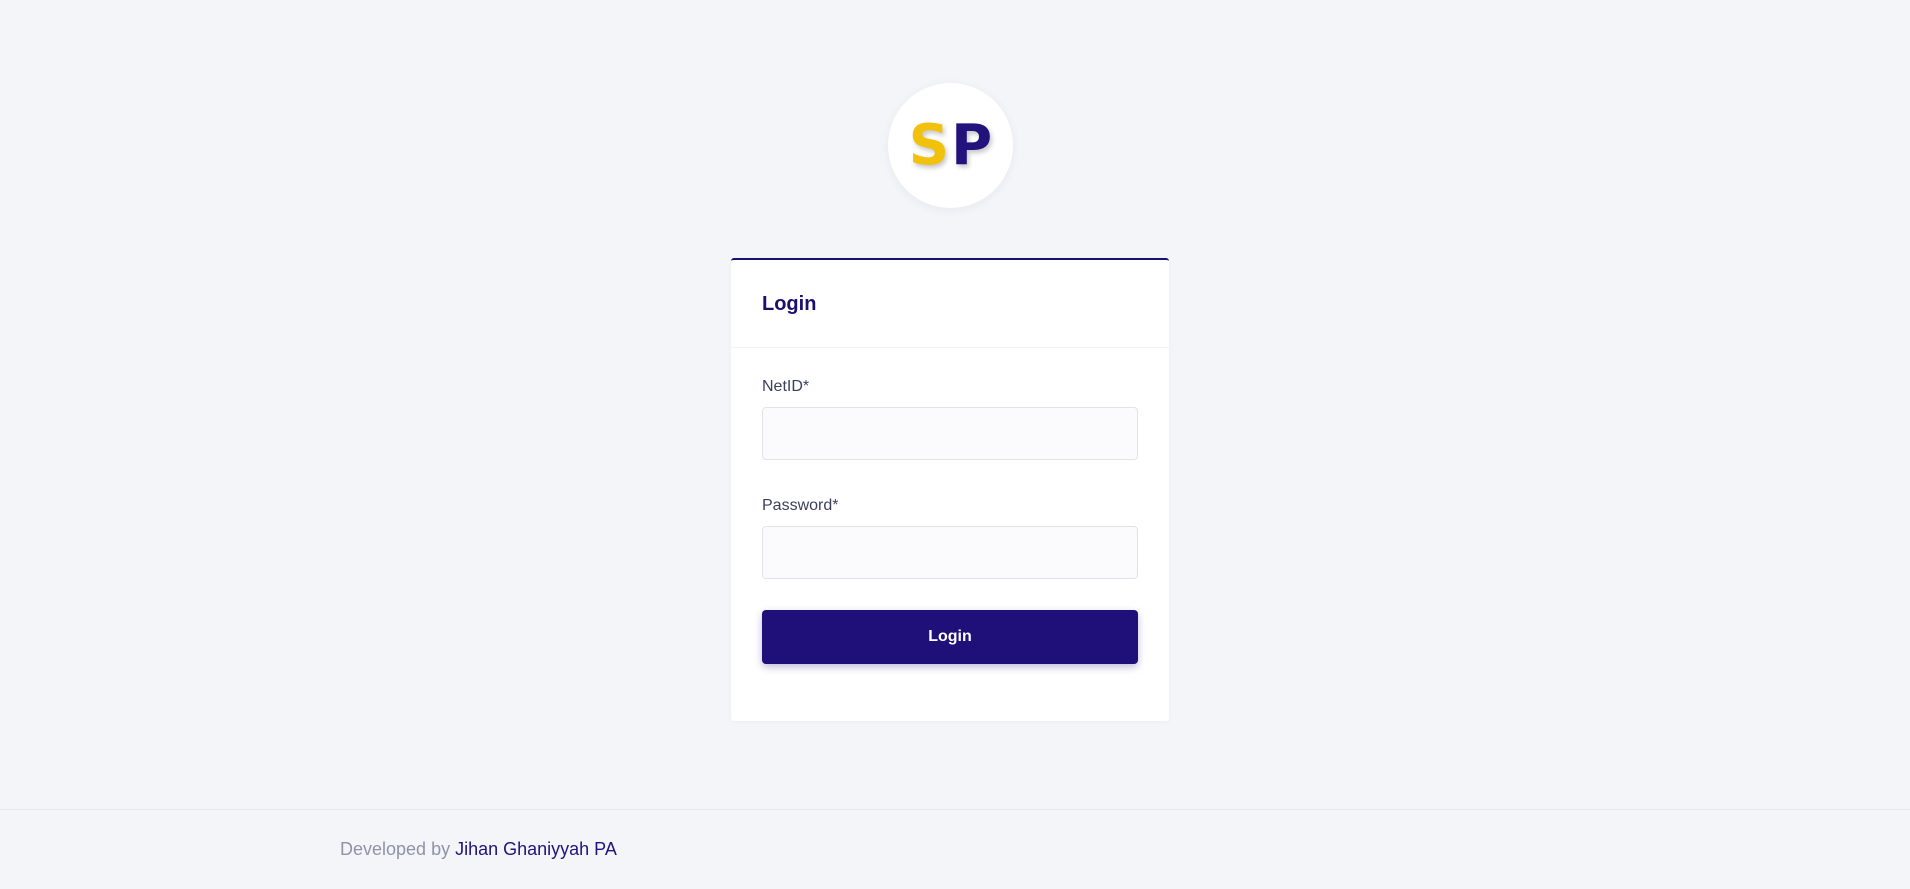 The image size is (1910, 889). I want to click on login-card: Login NetID* Password* Login, so click(950, 489).